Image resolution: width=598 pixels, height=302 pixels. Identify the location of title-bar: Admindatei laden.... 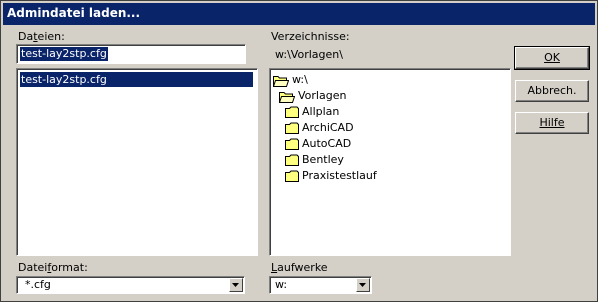
(299, 14).